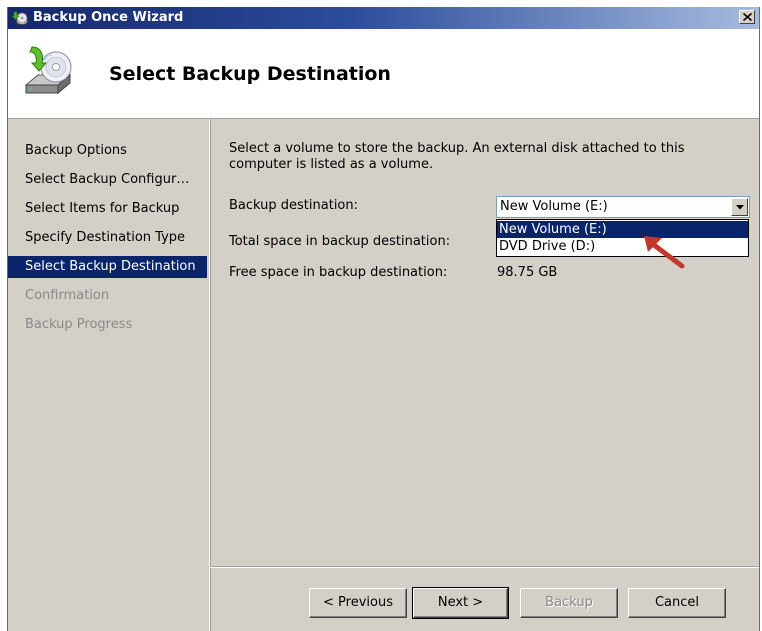  I want to click on window-title: Backup Once Wizard, so click(108, 17).